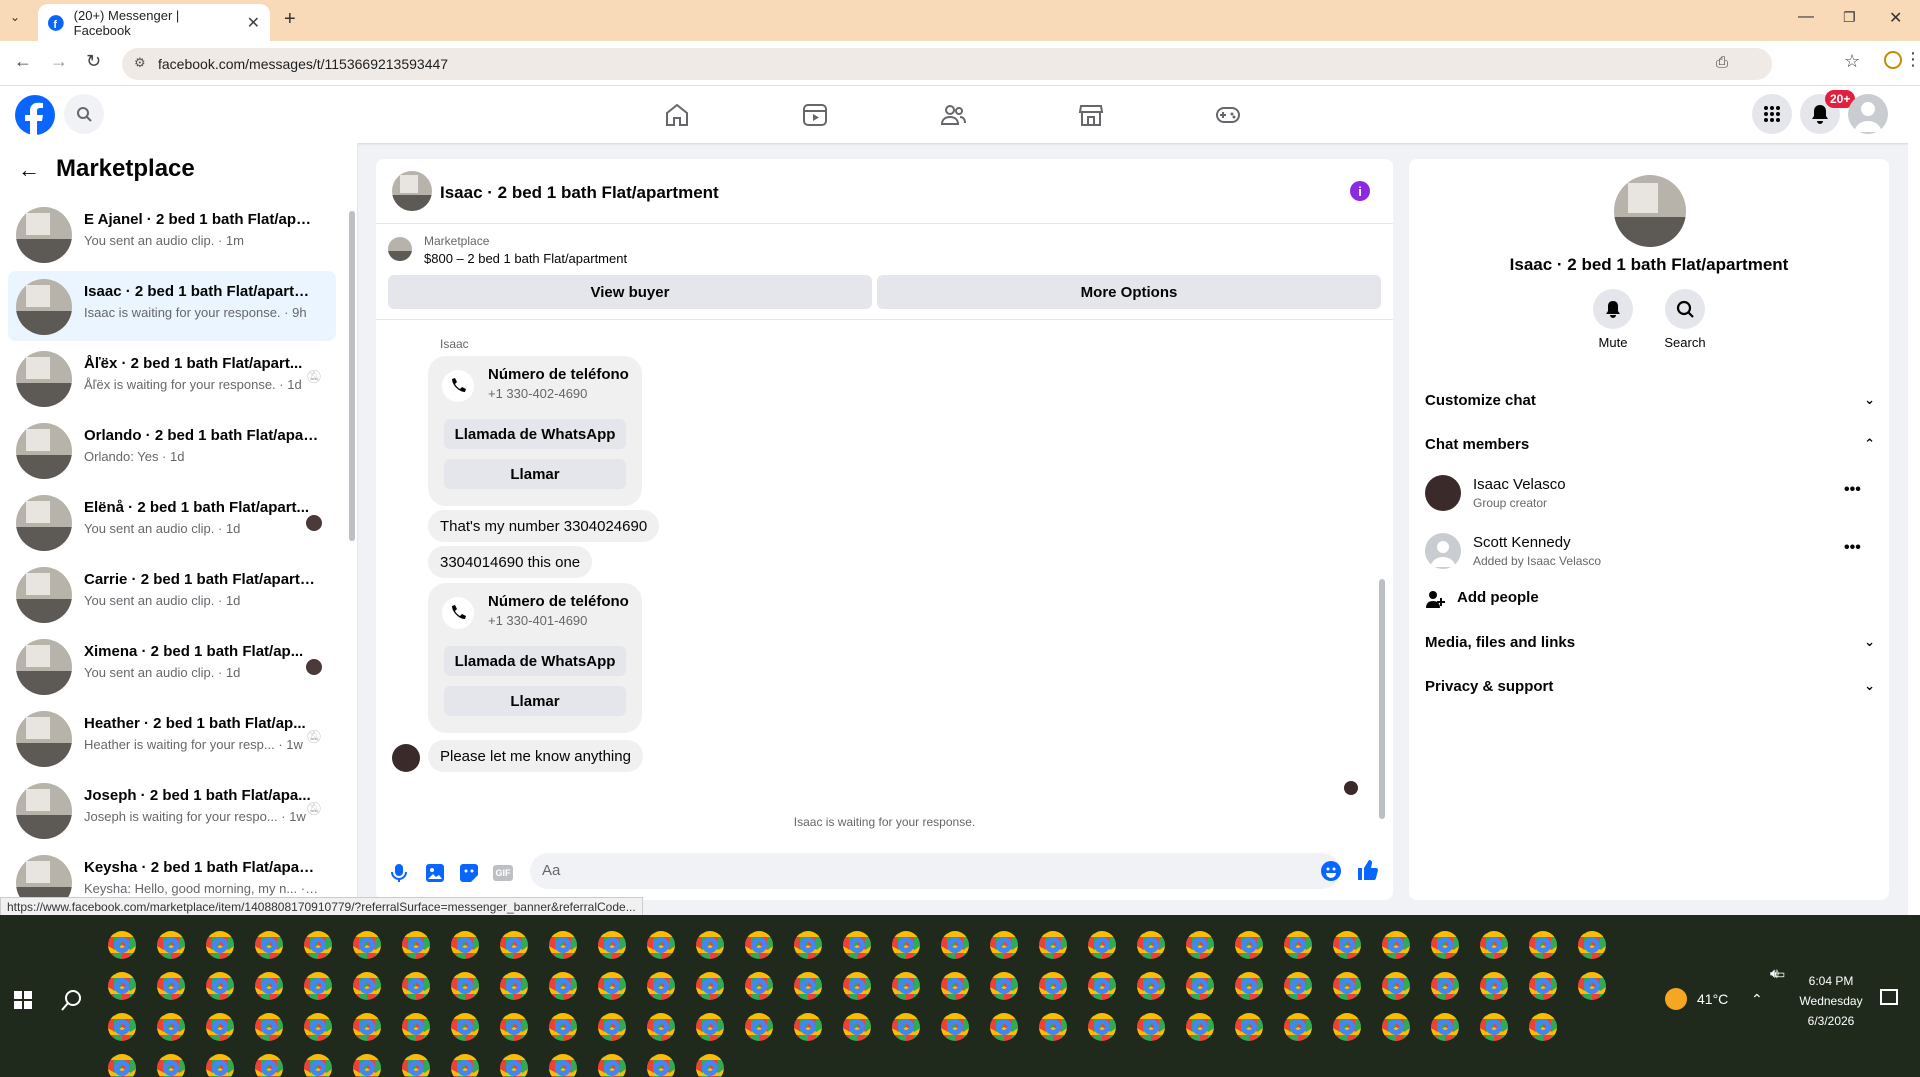 The width and height of the screenshot is (1920, 1077). What do you see at coordinates (1912, 59) in the screenshot?
I see `menu-icon: ⋮` at bounding box center [1912, 59].